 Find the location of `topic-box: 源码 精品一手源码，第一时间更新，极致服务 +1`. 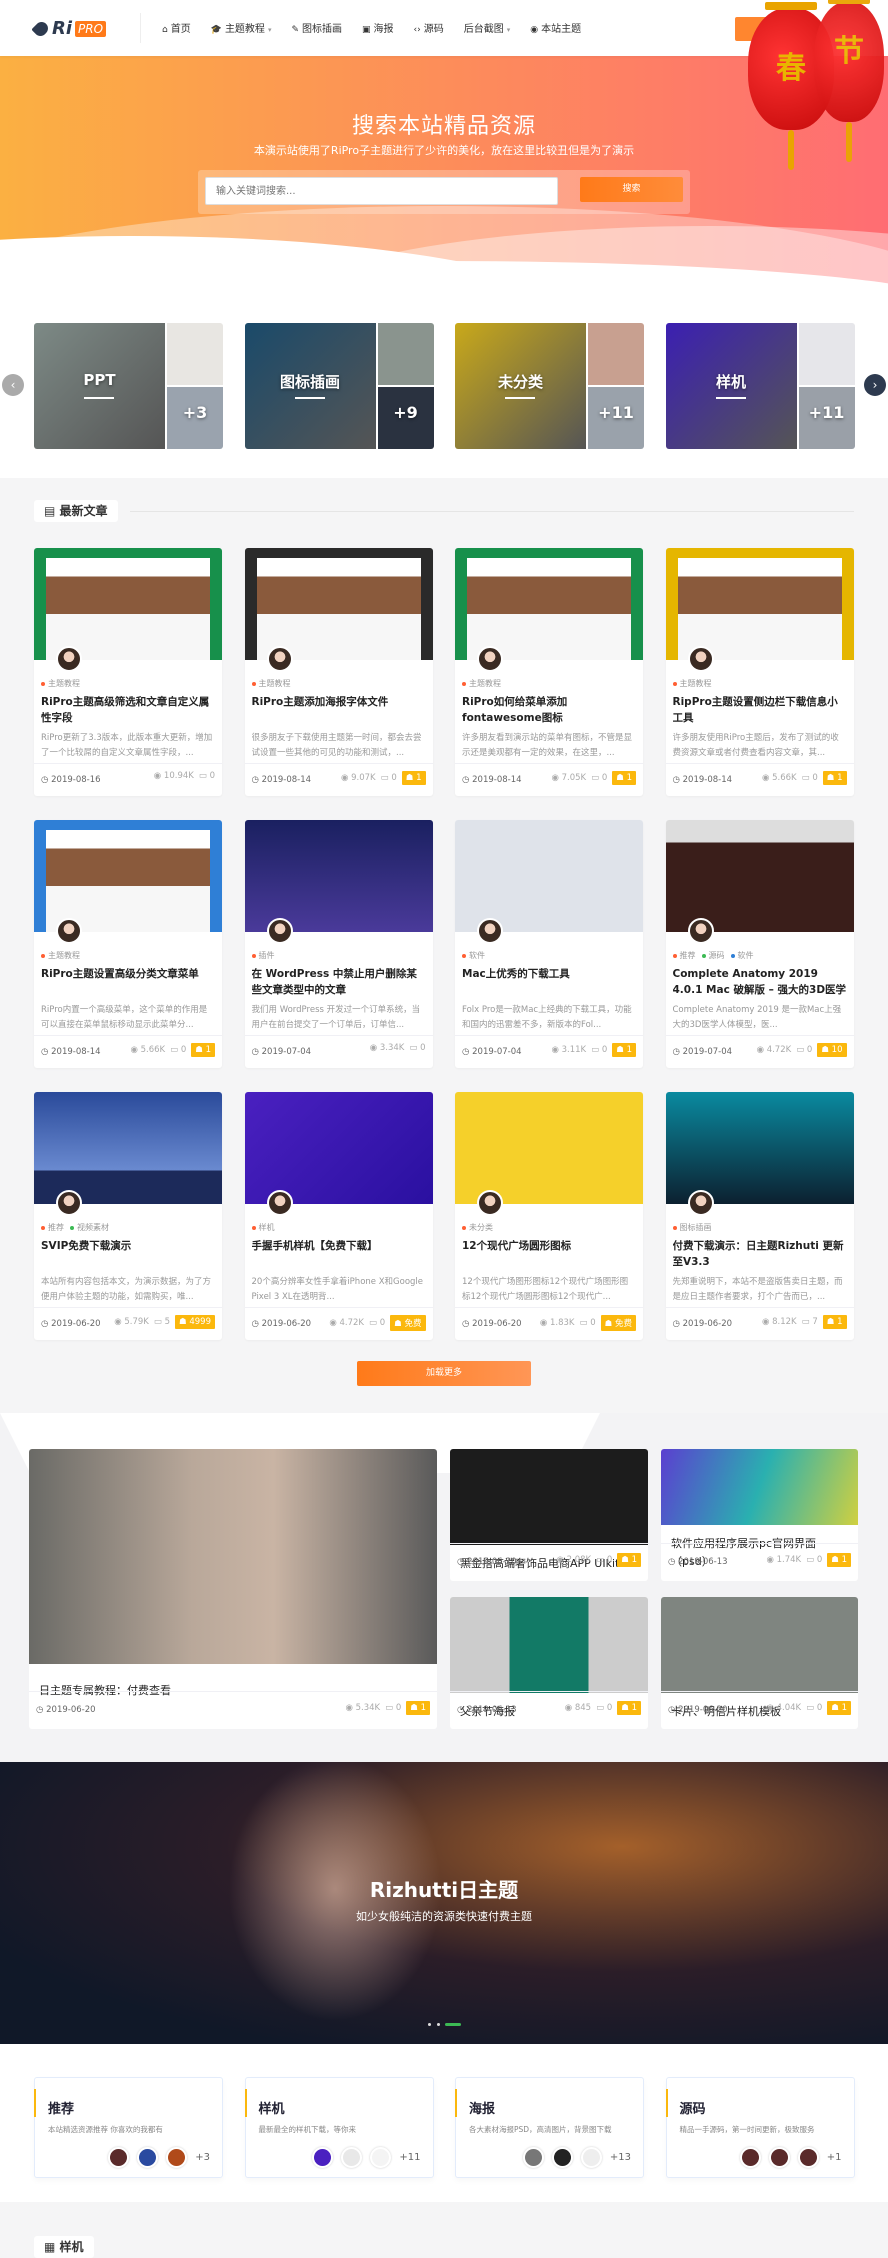

topic-box: 源码 精品一手源码，第一时间更新，极致服务 +1 is located at coordinates (760, 2127).